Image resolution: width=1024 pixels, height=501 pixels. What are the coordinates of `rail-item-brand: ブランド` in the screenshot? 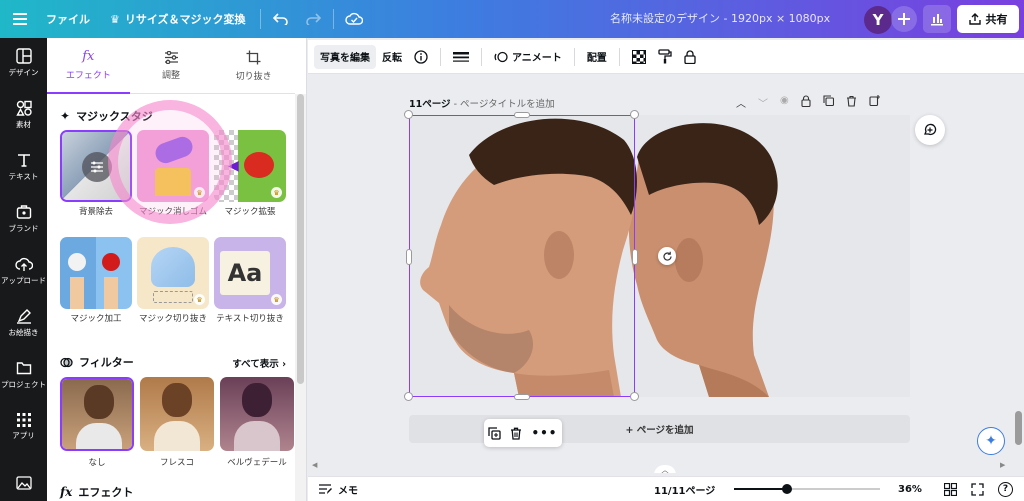 It's located at (23, 219).